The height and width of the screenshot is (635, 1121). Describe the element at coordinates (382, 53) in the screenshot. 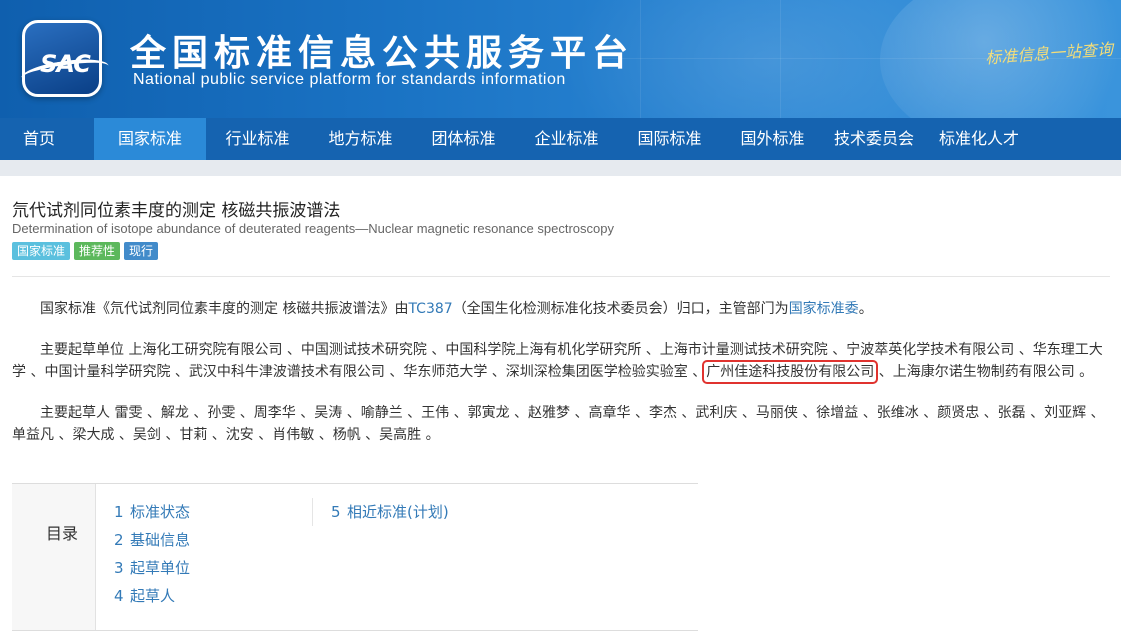

I see `site-title: 全国标准信息公共服务平台` at that location.